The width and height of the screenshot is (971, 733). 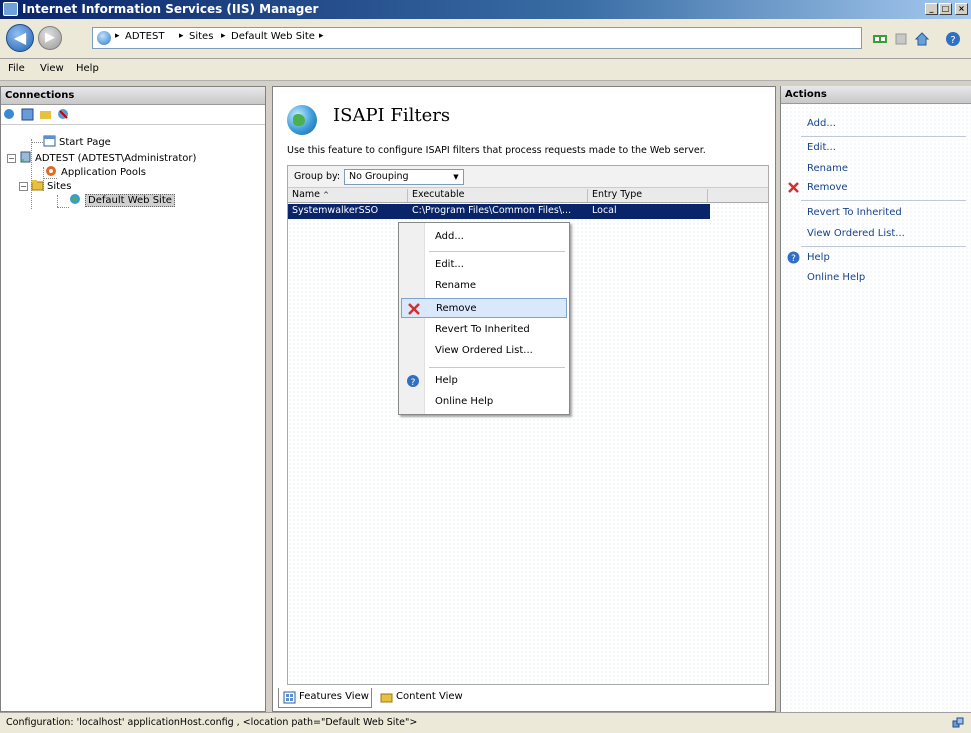 What do you see at coordinates (85, 142) in the screenshot?
I see `tree-label: Start Page` at bounding box center [85, 142].